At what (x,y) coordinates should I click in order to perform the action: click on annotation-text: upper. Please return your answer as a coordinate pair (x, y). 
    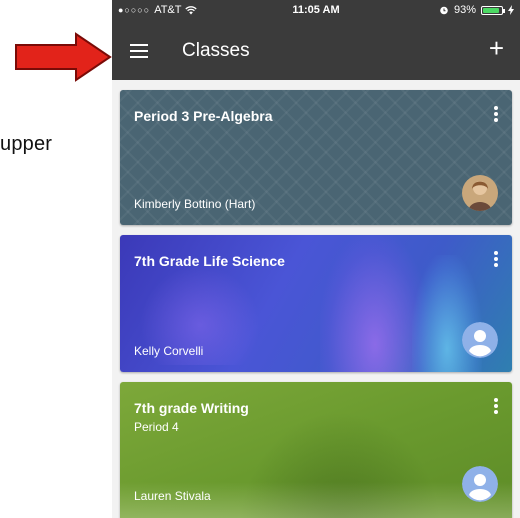
    Looking at the image, I should click on (26, 144).